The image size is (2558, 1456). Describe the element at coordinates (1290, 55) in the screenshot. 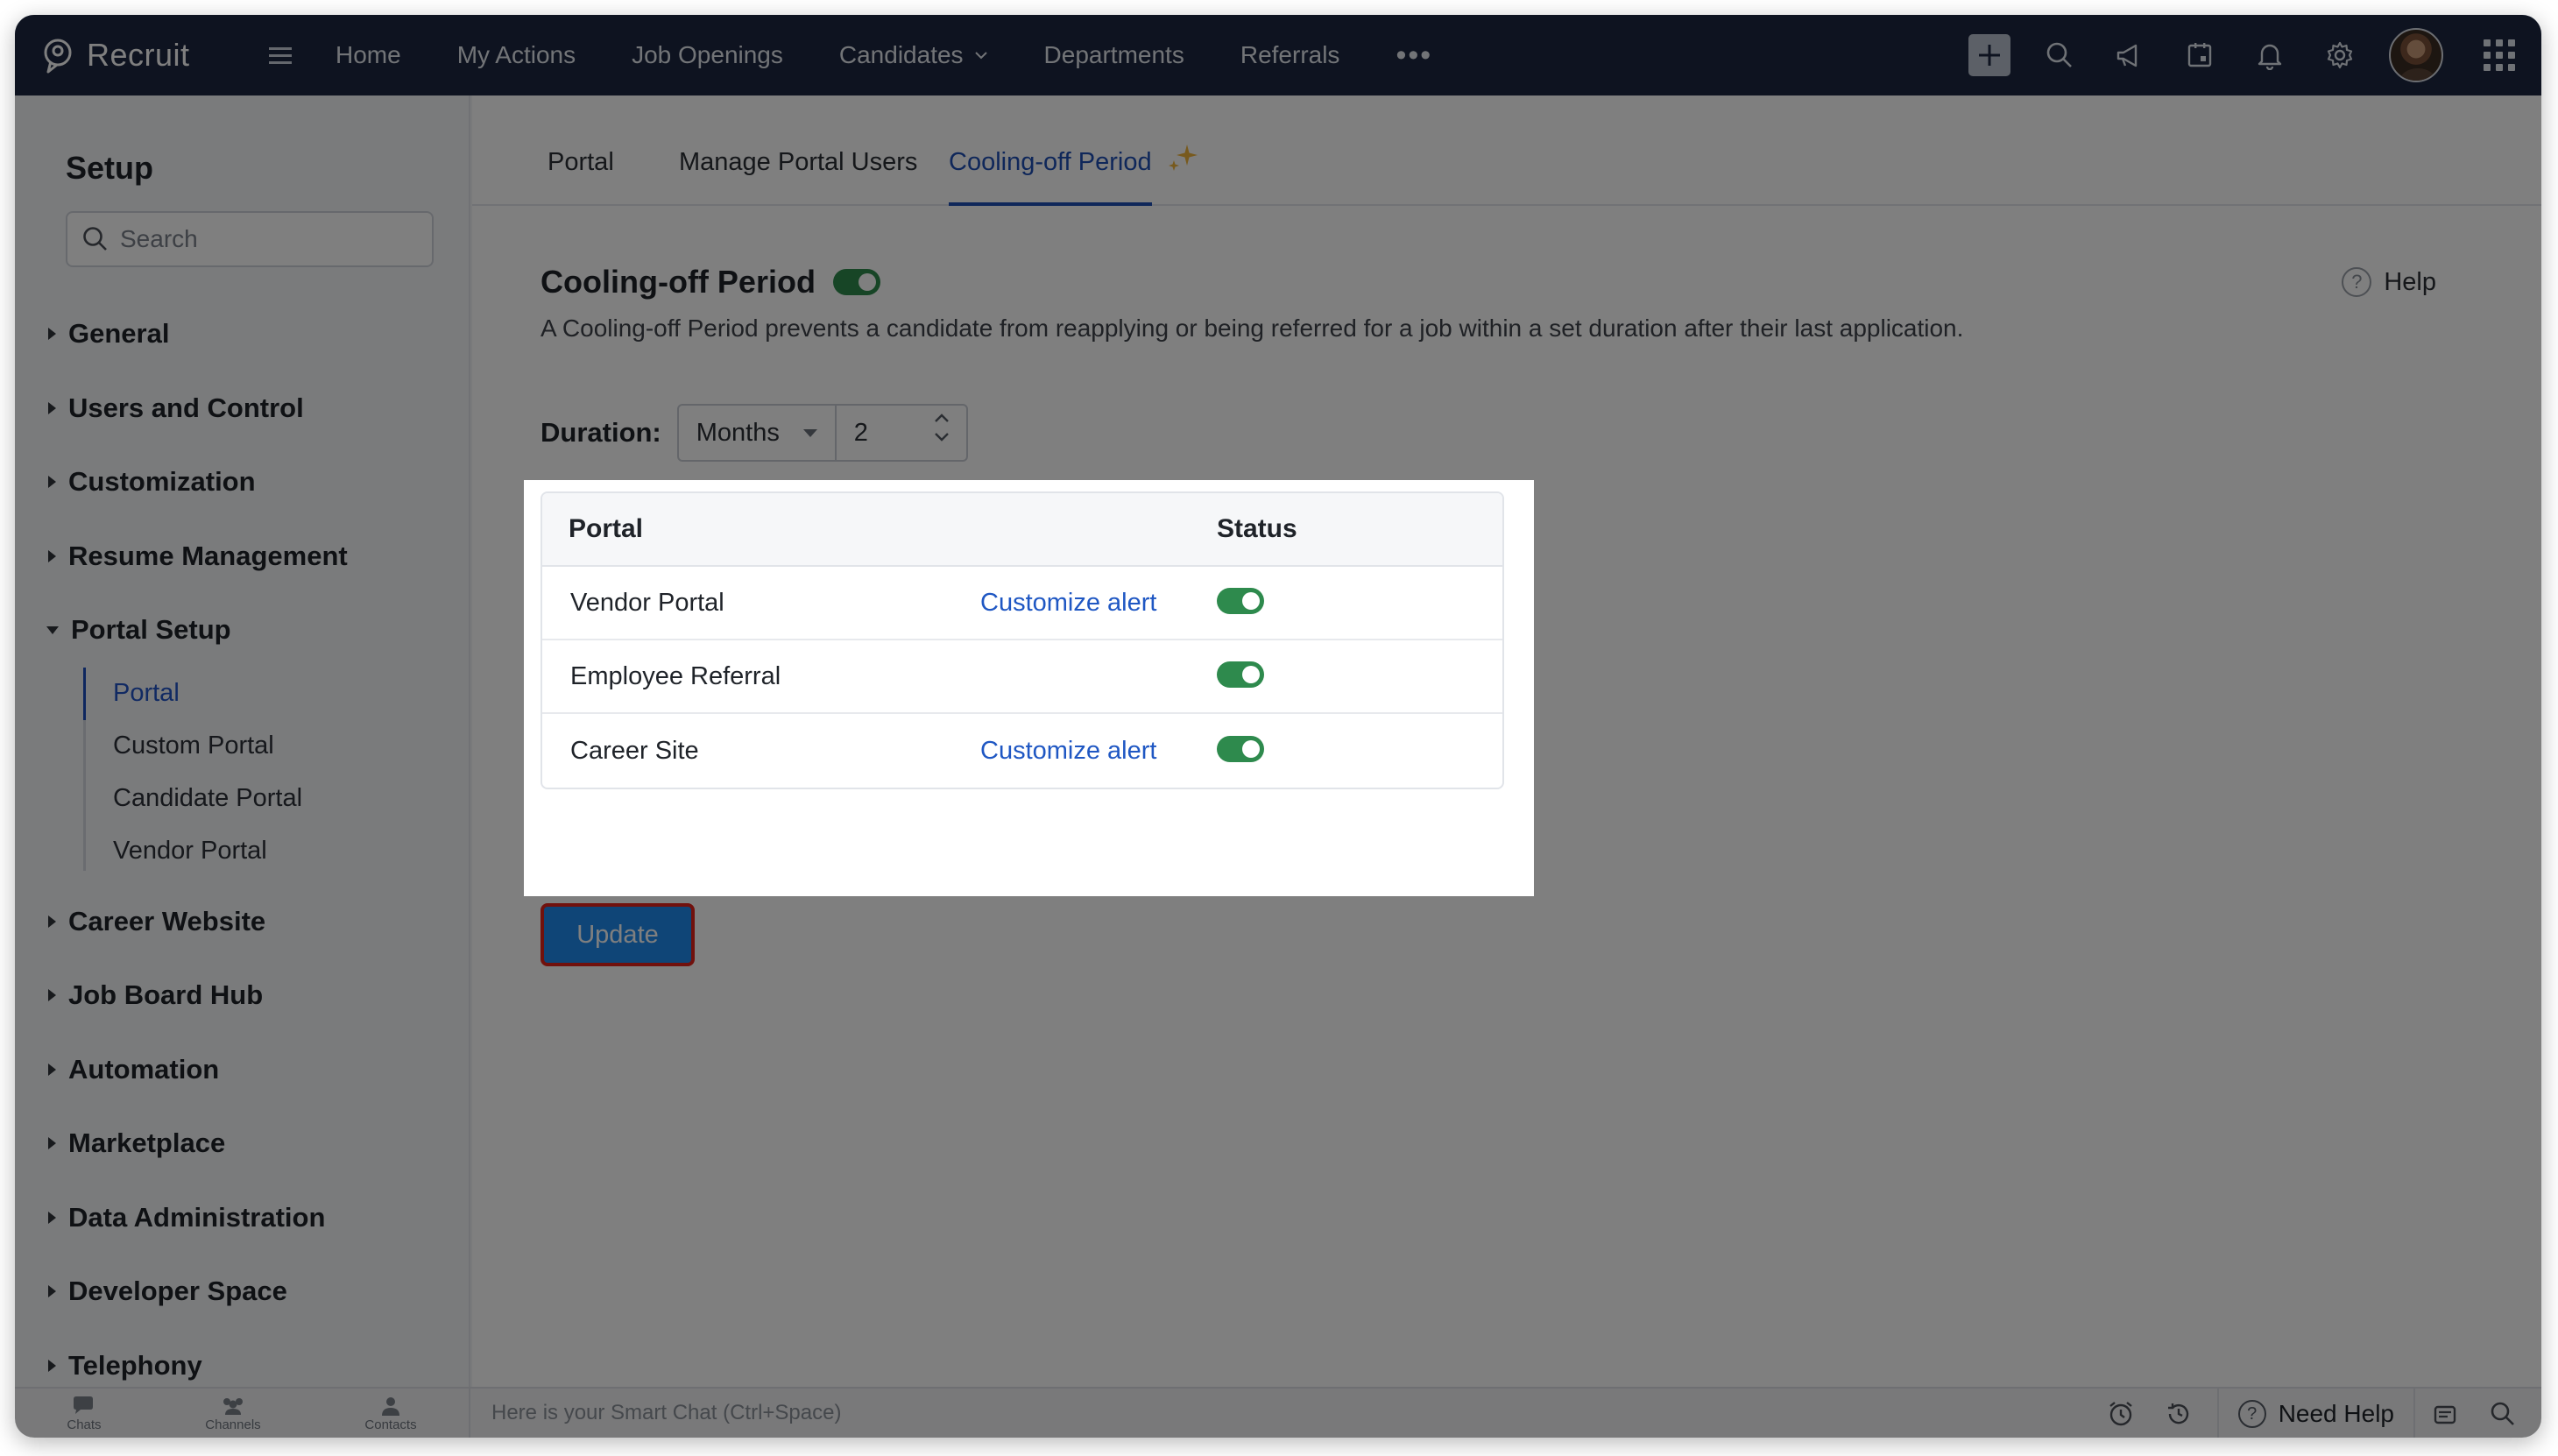

I see `nav-referrals: Referrals` at that location.